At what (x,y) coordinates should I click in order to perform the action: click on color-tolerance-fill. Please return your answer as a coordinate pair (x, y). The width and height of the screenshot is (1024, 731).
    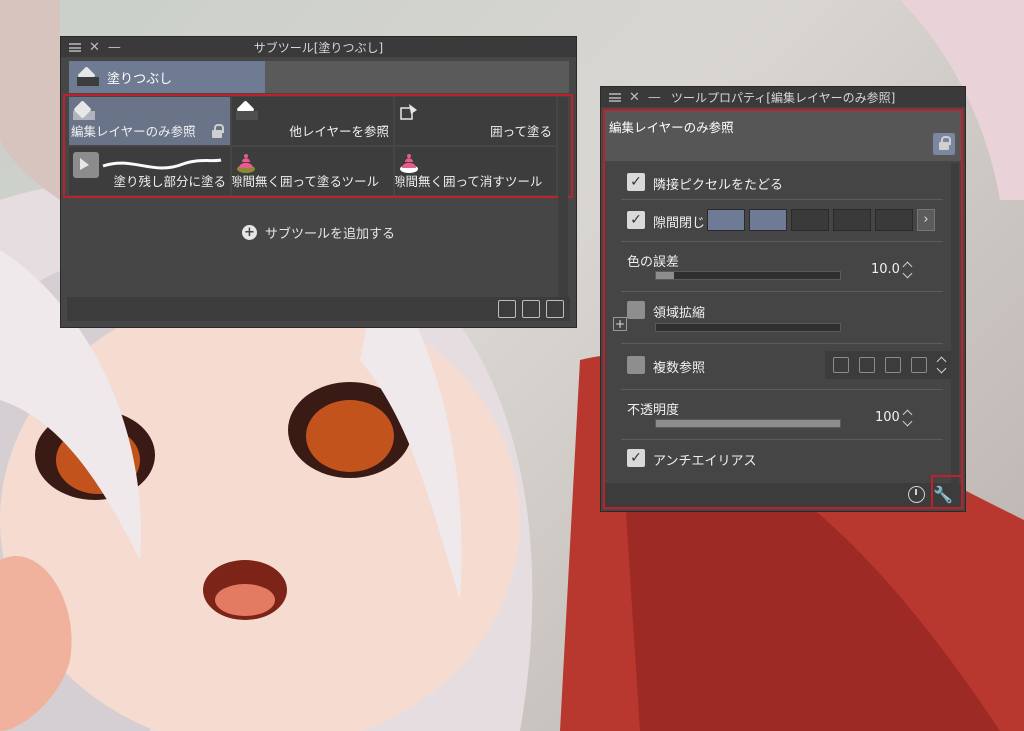
    Looking at the image, I should click on (665, 275).